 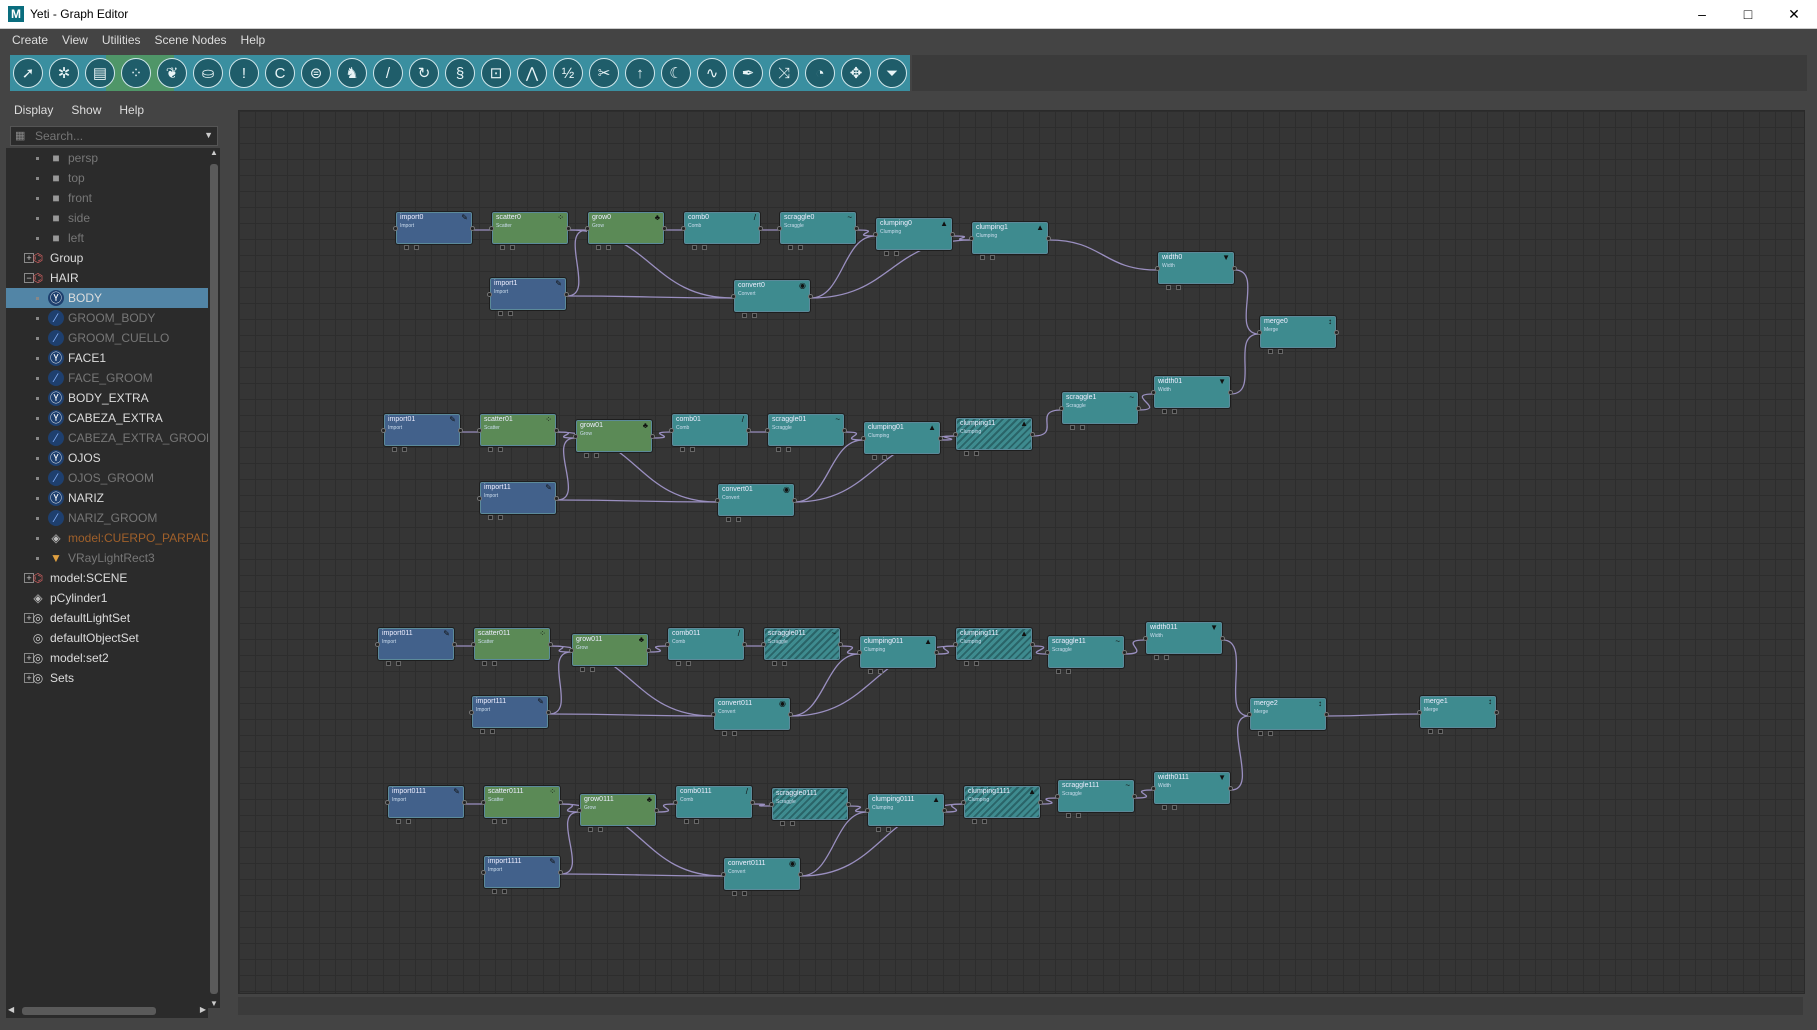 What do you see at coordinates (107, 378) in the screenshot?
I see `outliner-item: ⁄ FACE_GROOM` at bounding box center [107, 378].